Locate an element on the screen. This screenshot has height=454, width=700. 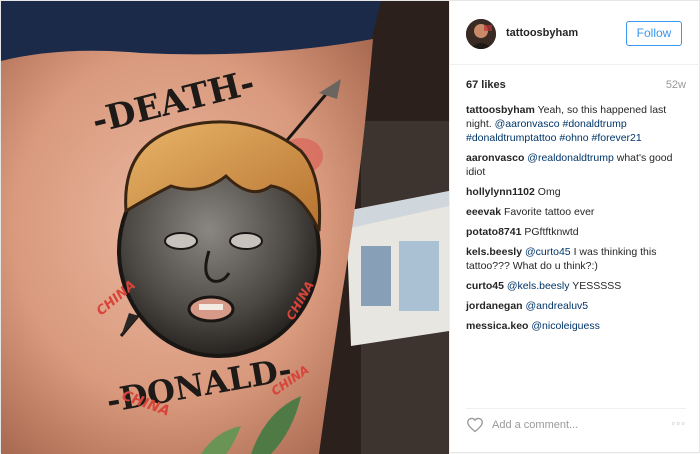
comment-text: YESSSSS is located at coordinates (595, 286).